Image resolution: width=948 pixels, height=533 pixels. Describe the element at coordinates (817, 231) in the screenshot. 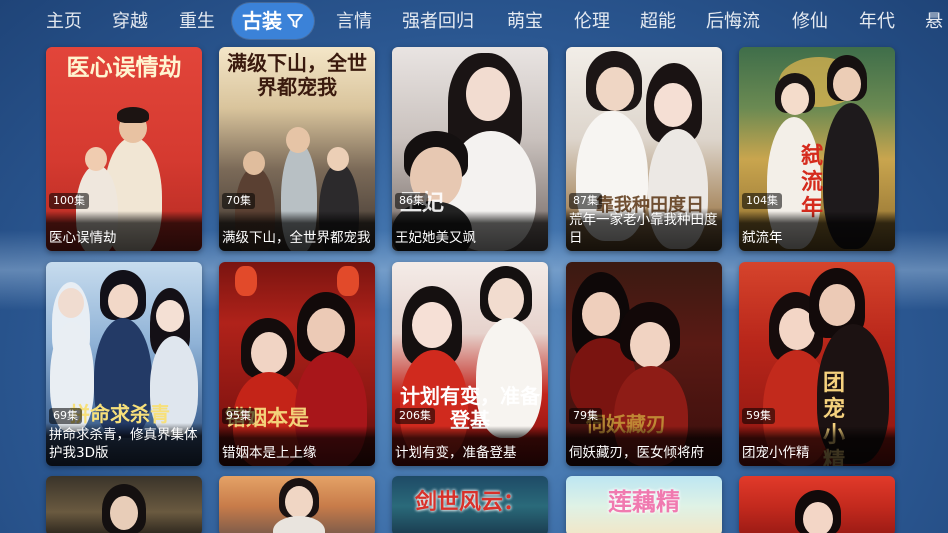

I see `drama-title: 弑流年` at that location.